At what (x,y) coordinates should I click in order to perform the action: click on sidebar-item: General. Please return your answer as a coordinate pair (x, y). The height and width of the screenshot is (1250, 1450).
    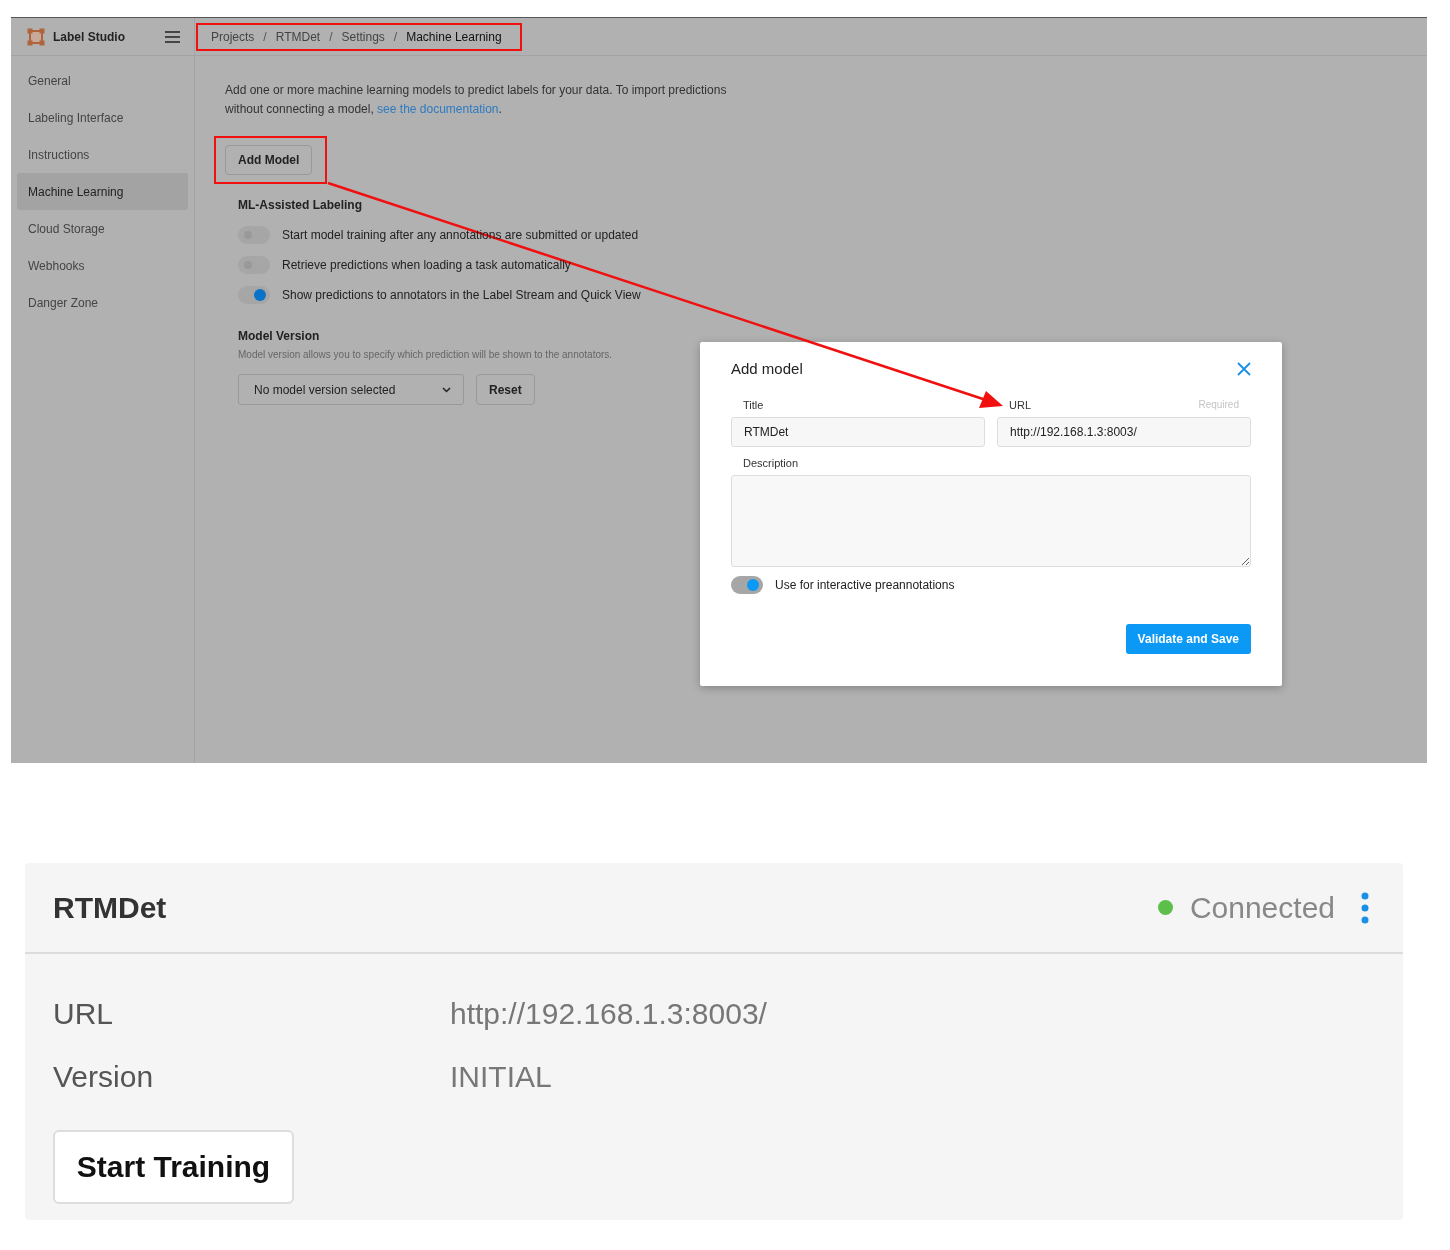
    Looking at the image, I should click on (102, 80).